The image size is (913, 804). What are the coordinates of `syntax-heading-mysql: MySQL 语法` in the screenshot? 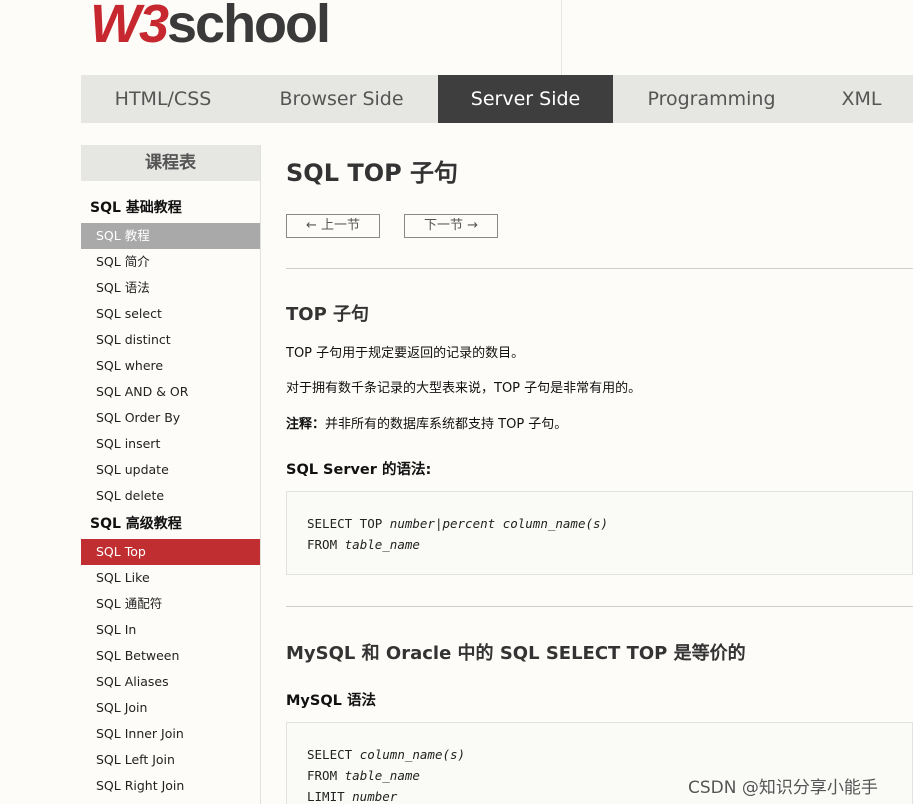 It's located at (331, 701).